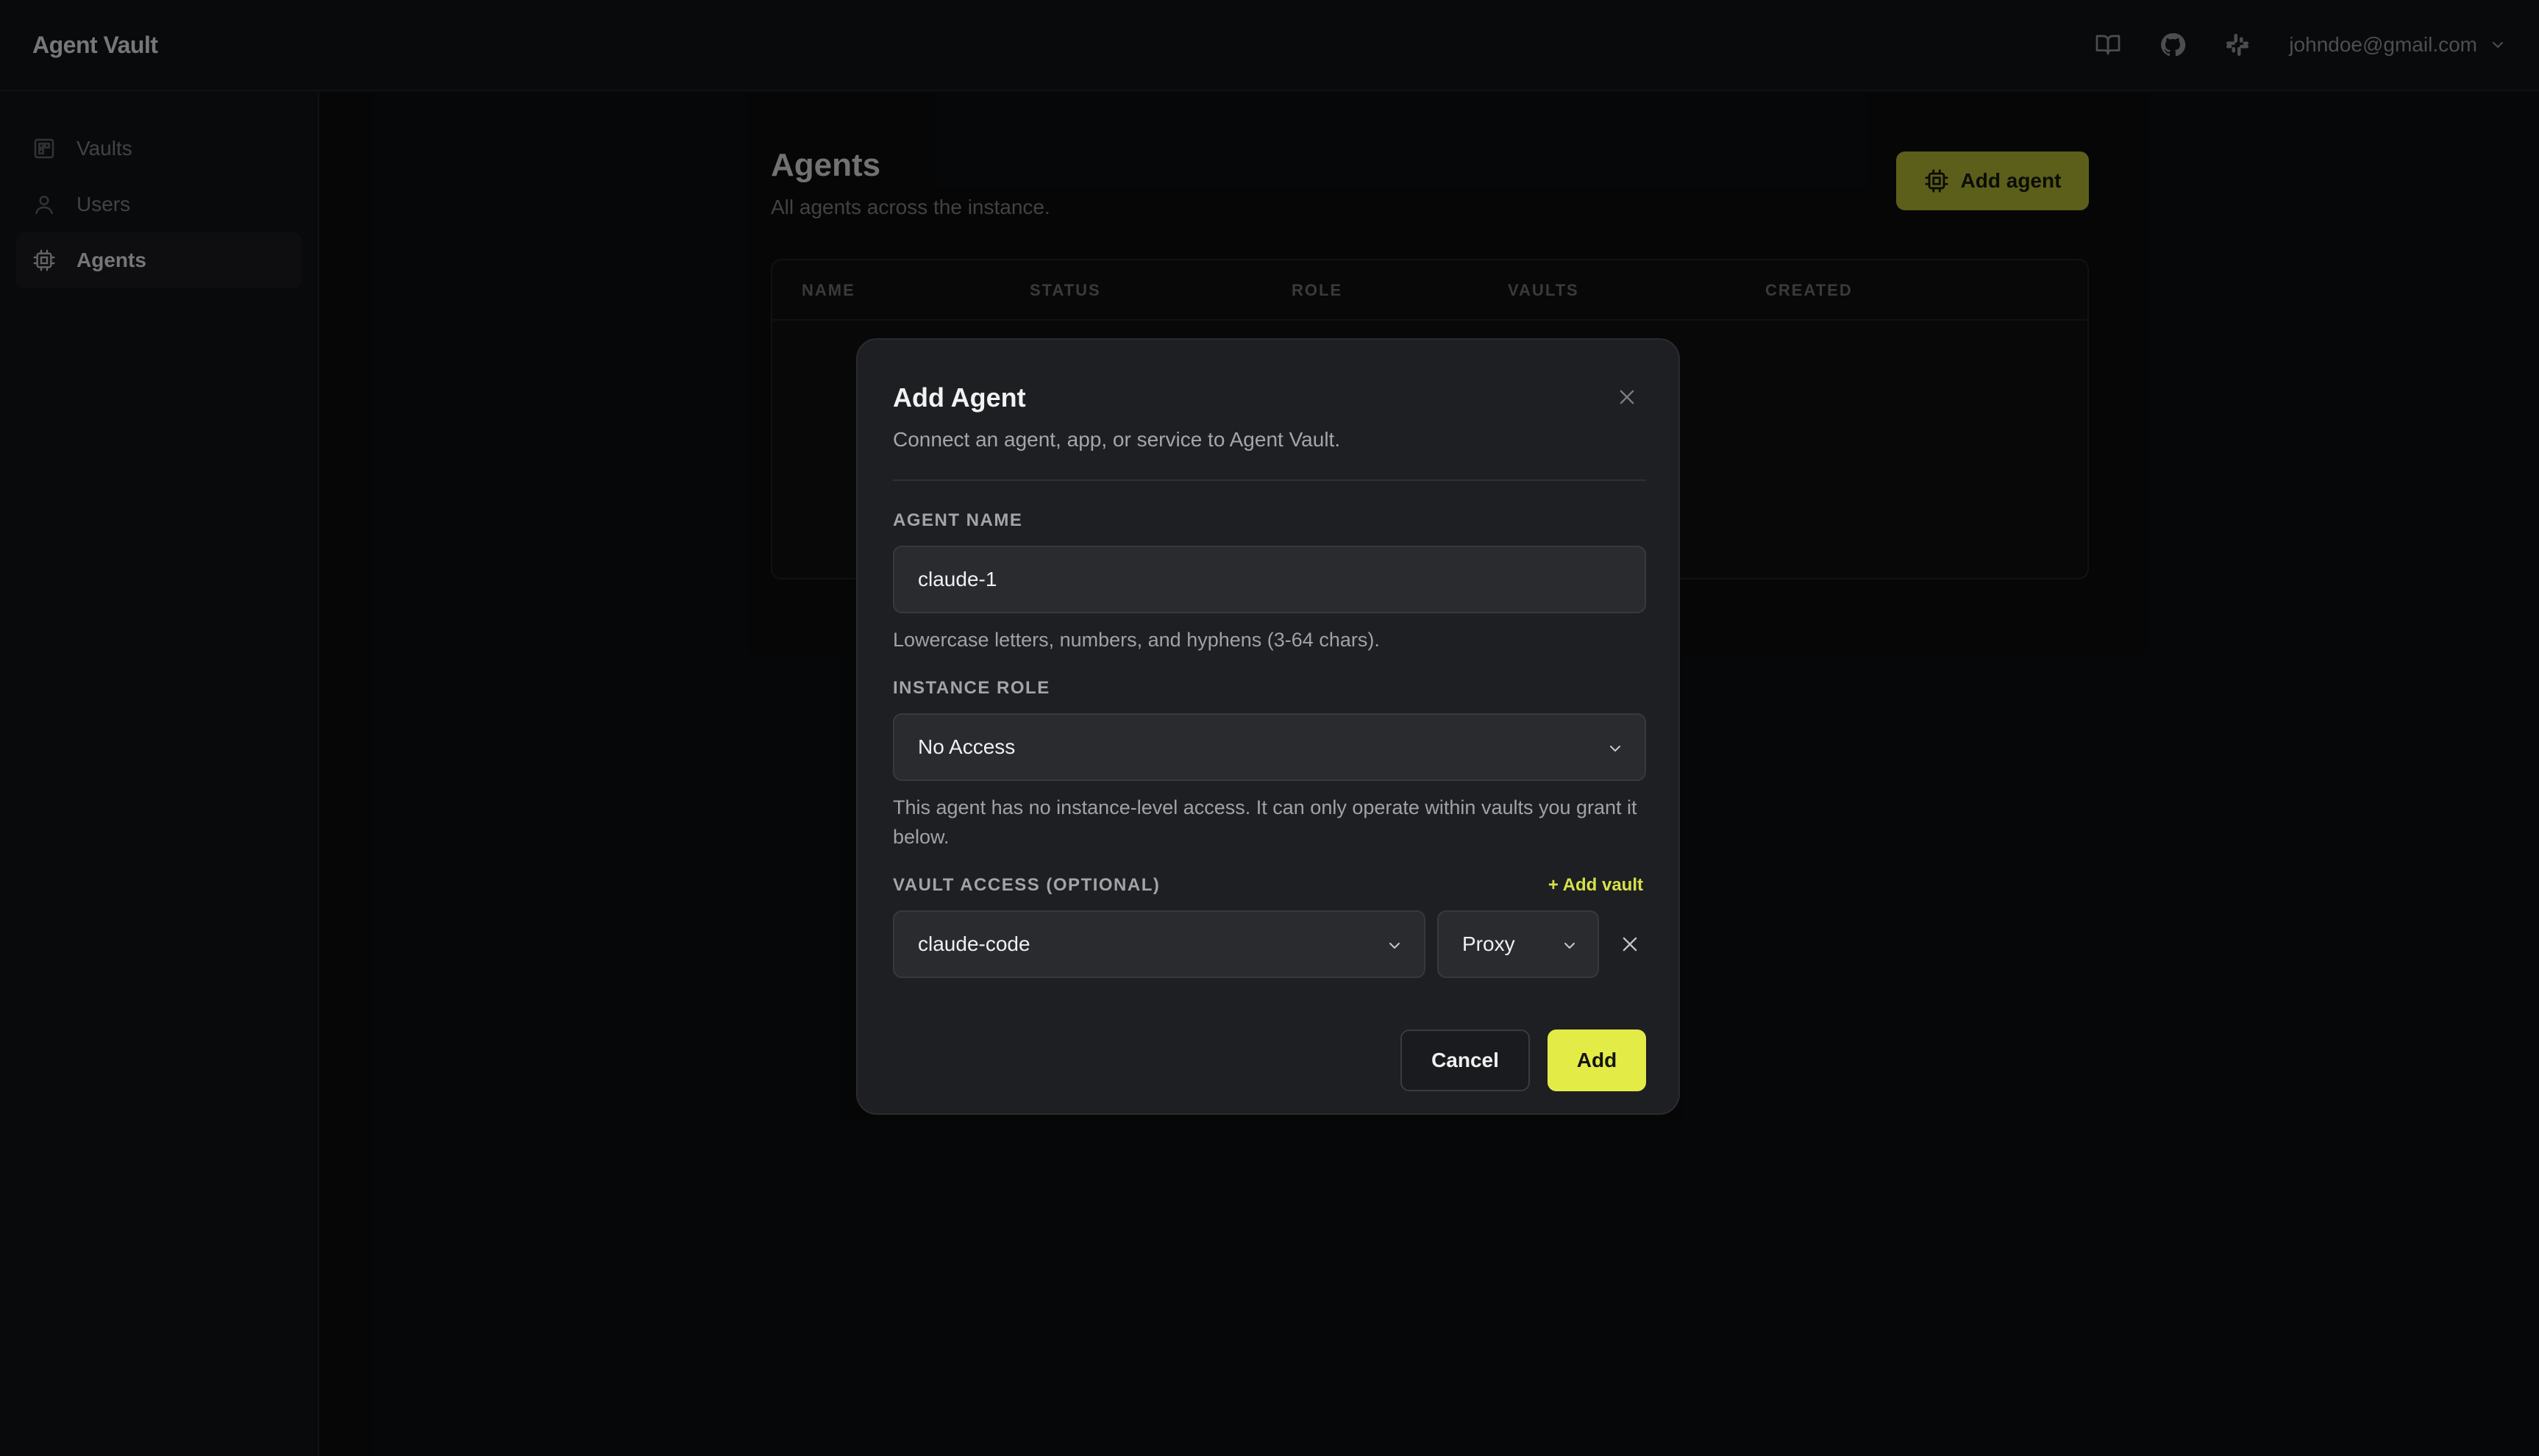 This screenshot has height=1456, width=2539. Describe the element at coordinates (1269, 480) in the screenshot. I see `modal-divider` at that location.